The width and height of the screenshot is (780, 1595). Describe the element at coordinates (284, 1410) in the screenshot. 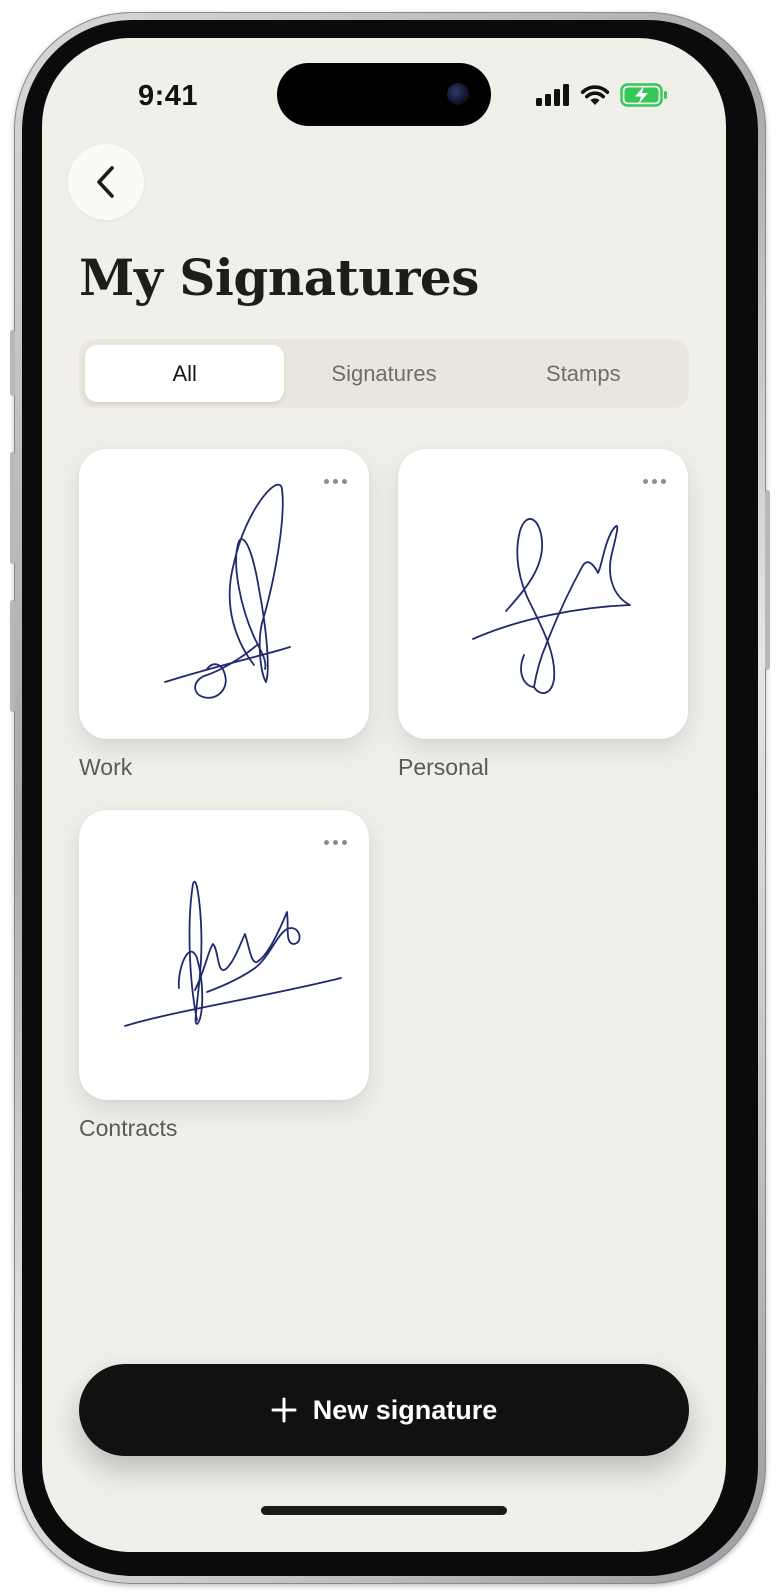

I see `plus-icon` at that location.